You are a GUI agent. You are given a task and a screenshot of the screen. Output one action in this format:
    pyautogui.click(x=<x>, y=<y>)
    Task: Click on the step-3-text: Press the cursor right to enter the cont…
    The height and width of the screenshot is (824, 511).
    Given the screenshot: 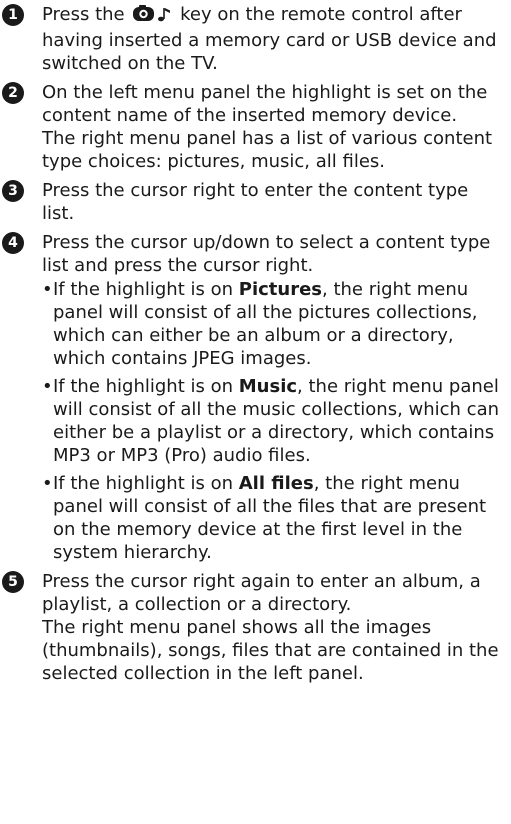 What is the action you would take?
    pyautogui.click(x=255, y=202)
    